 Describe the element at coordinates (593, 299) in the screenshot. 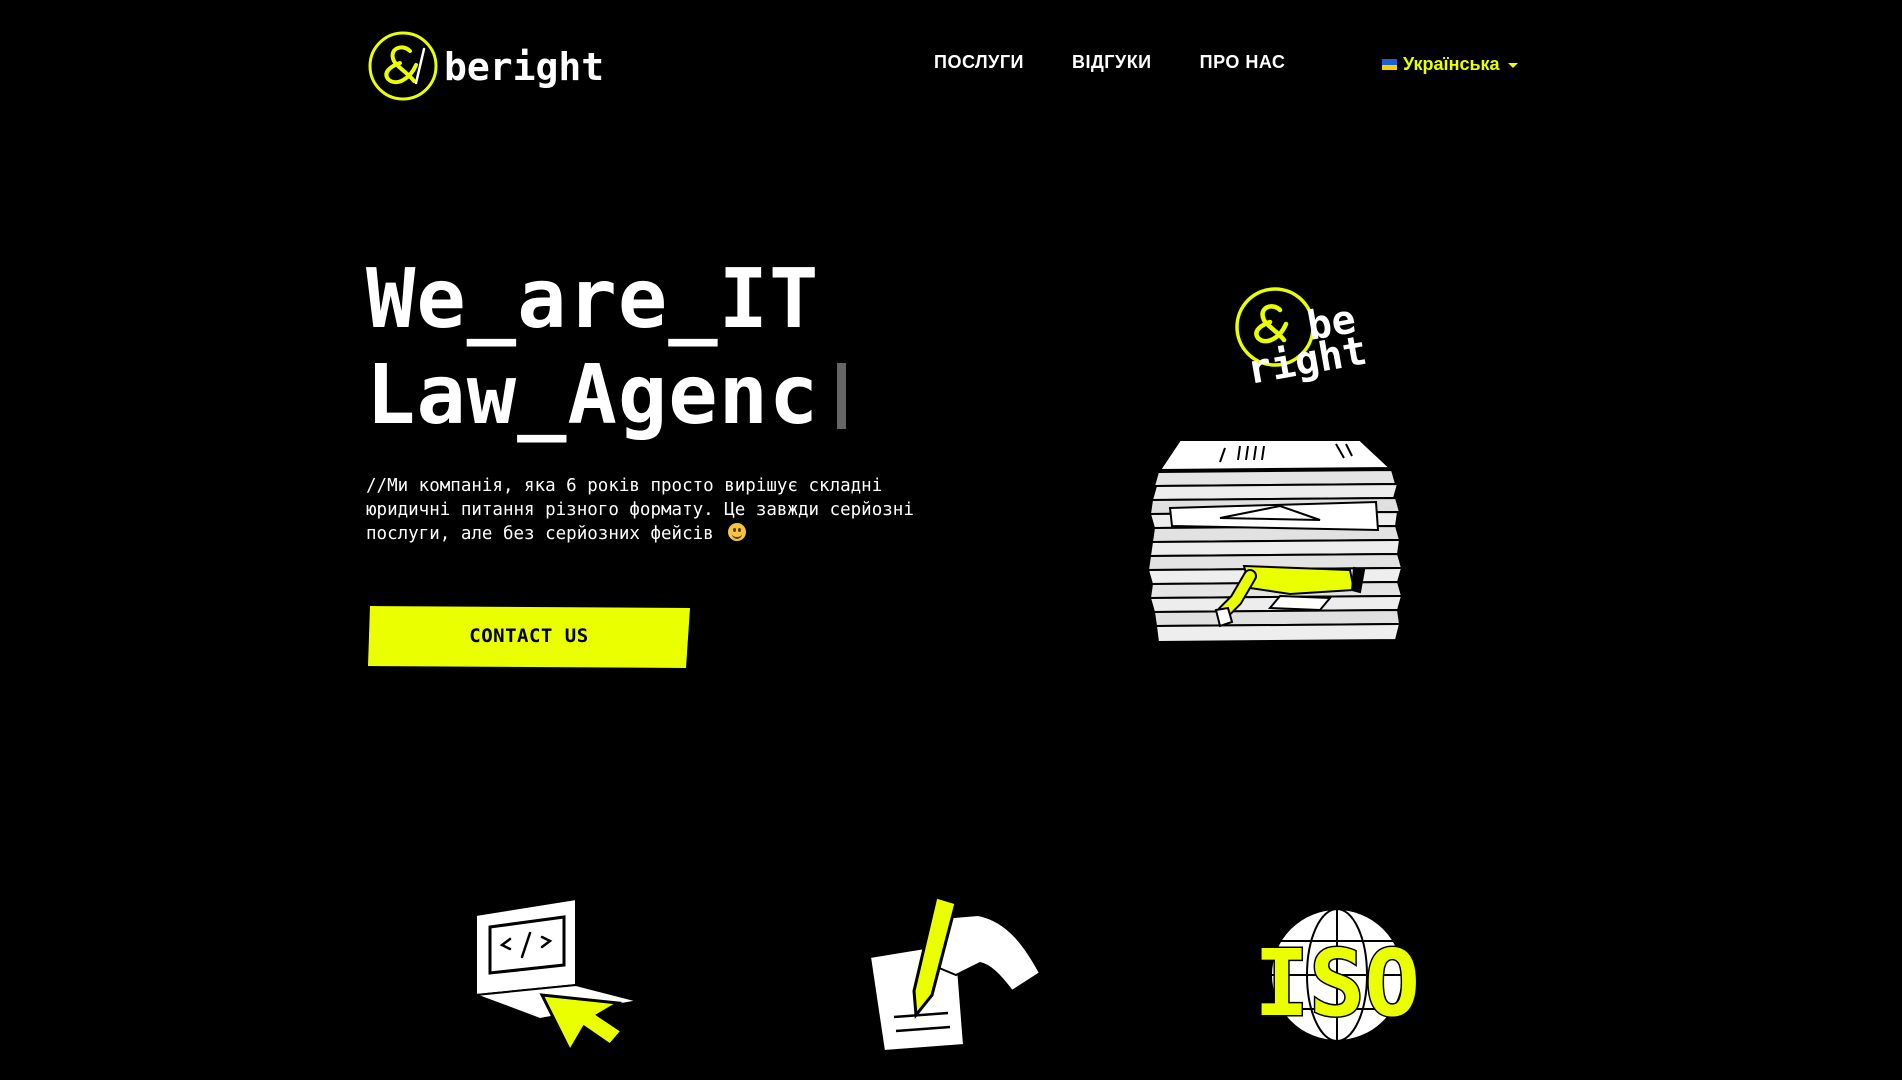

I see `hero-title-line-1: We_are_IT` at that location.